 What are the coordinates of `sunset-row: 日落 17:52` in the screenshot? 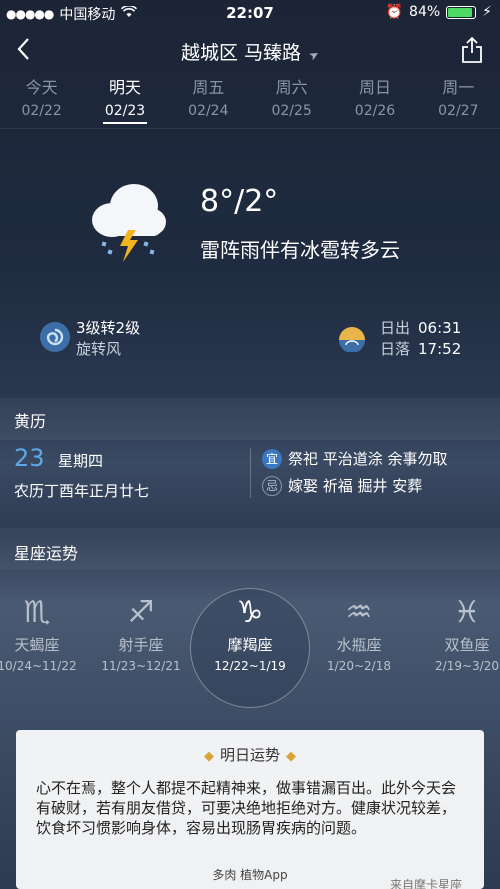 It's located at (420, 349).